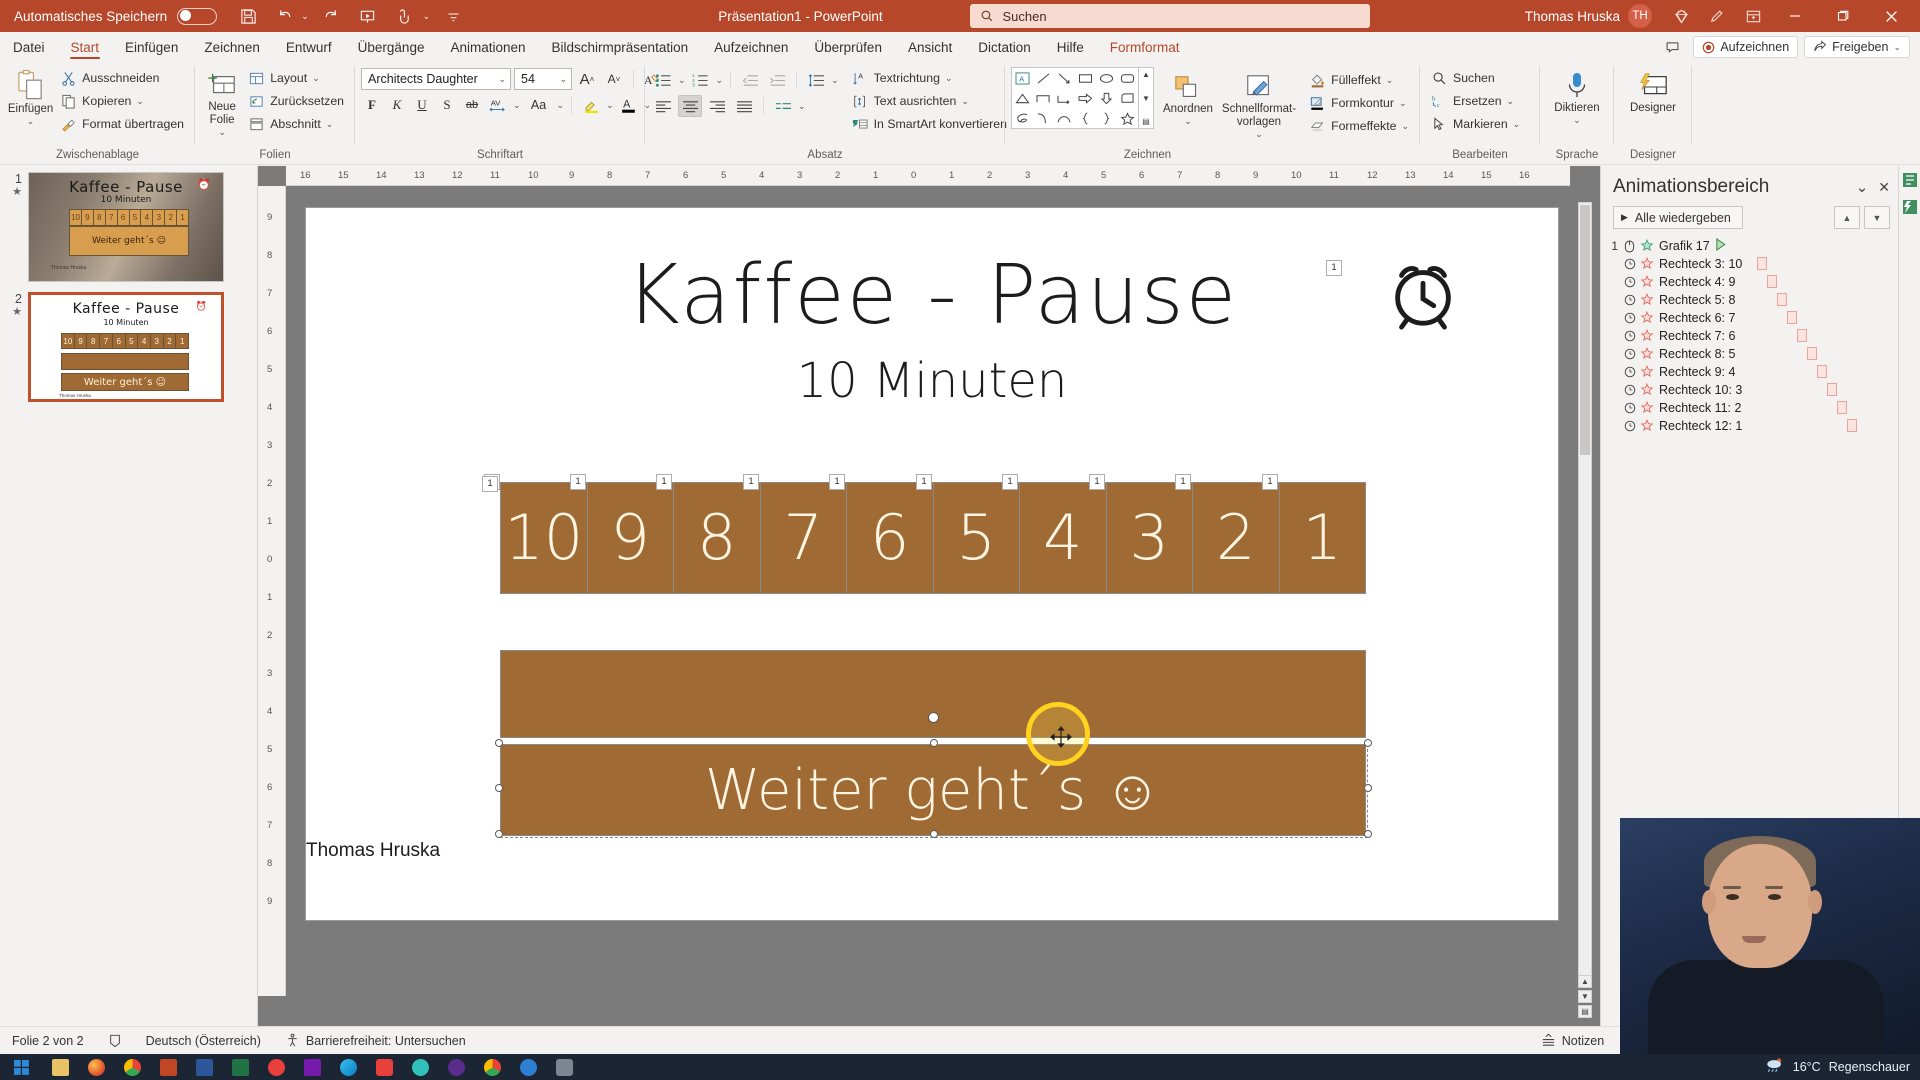  What do you see at coordinates (1572, 1041) in the screenshot?
I see `notes-button: Notizen` at bounding box center [1572, 1041].